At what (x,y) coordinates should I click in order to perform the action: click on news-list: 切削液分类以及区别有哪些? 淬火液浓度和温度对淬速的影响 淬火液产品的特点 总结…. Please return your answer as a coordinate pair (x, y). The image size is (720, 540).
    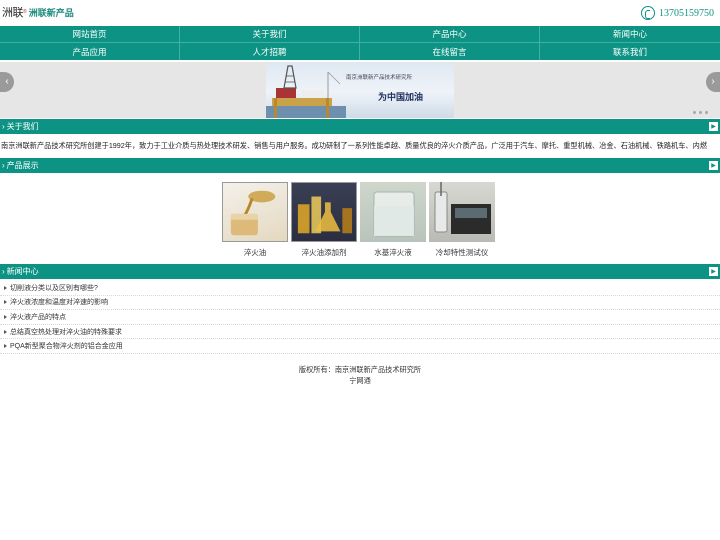
    Looking at the image, I should click on (360, 317).